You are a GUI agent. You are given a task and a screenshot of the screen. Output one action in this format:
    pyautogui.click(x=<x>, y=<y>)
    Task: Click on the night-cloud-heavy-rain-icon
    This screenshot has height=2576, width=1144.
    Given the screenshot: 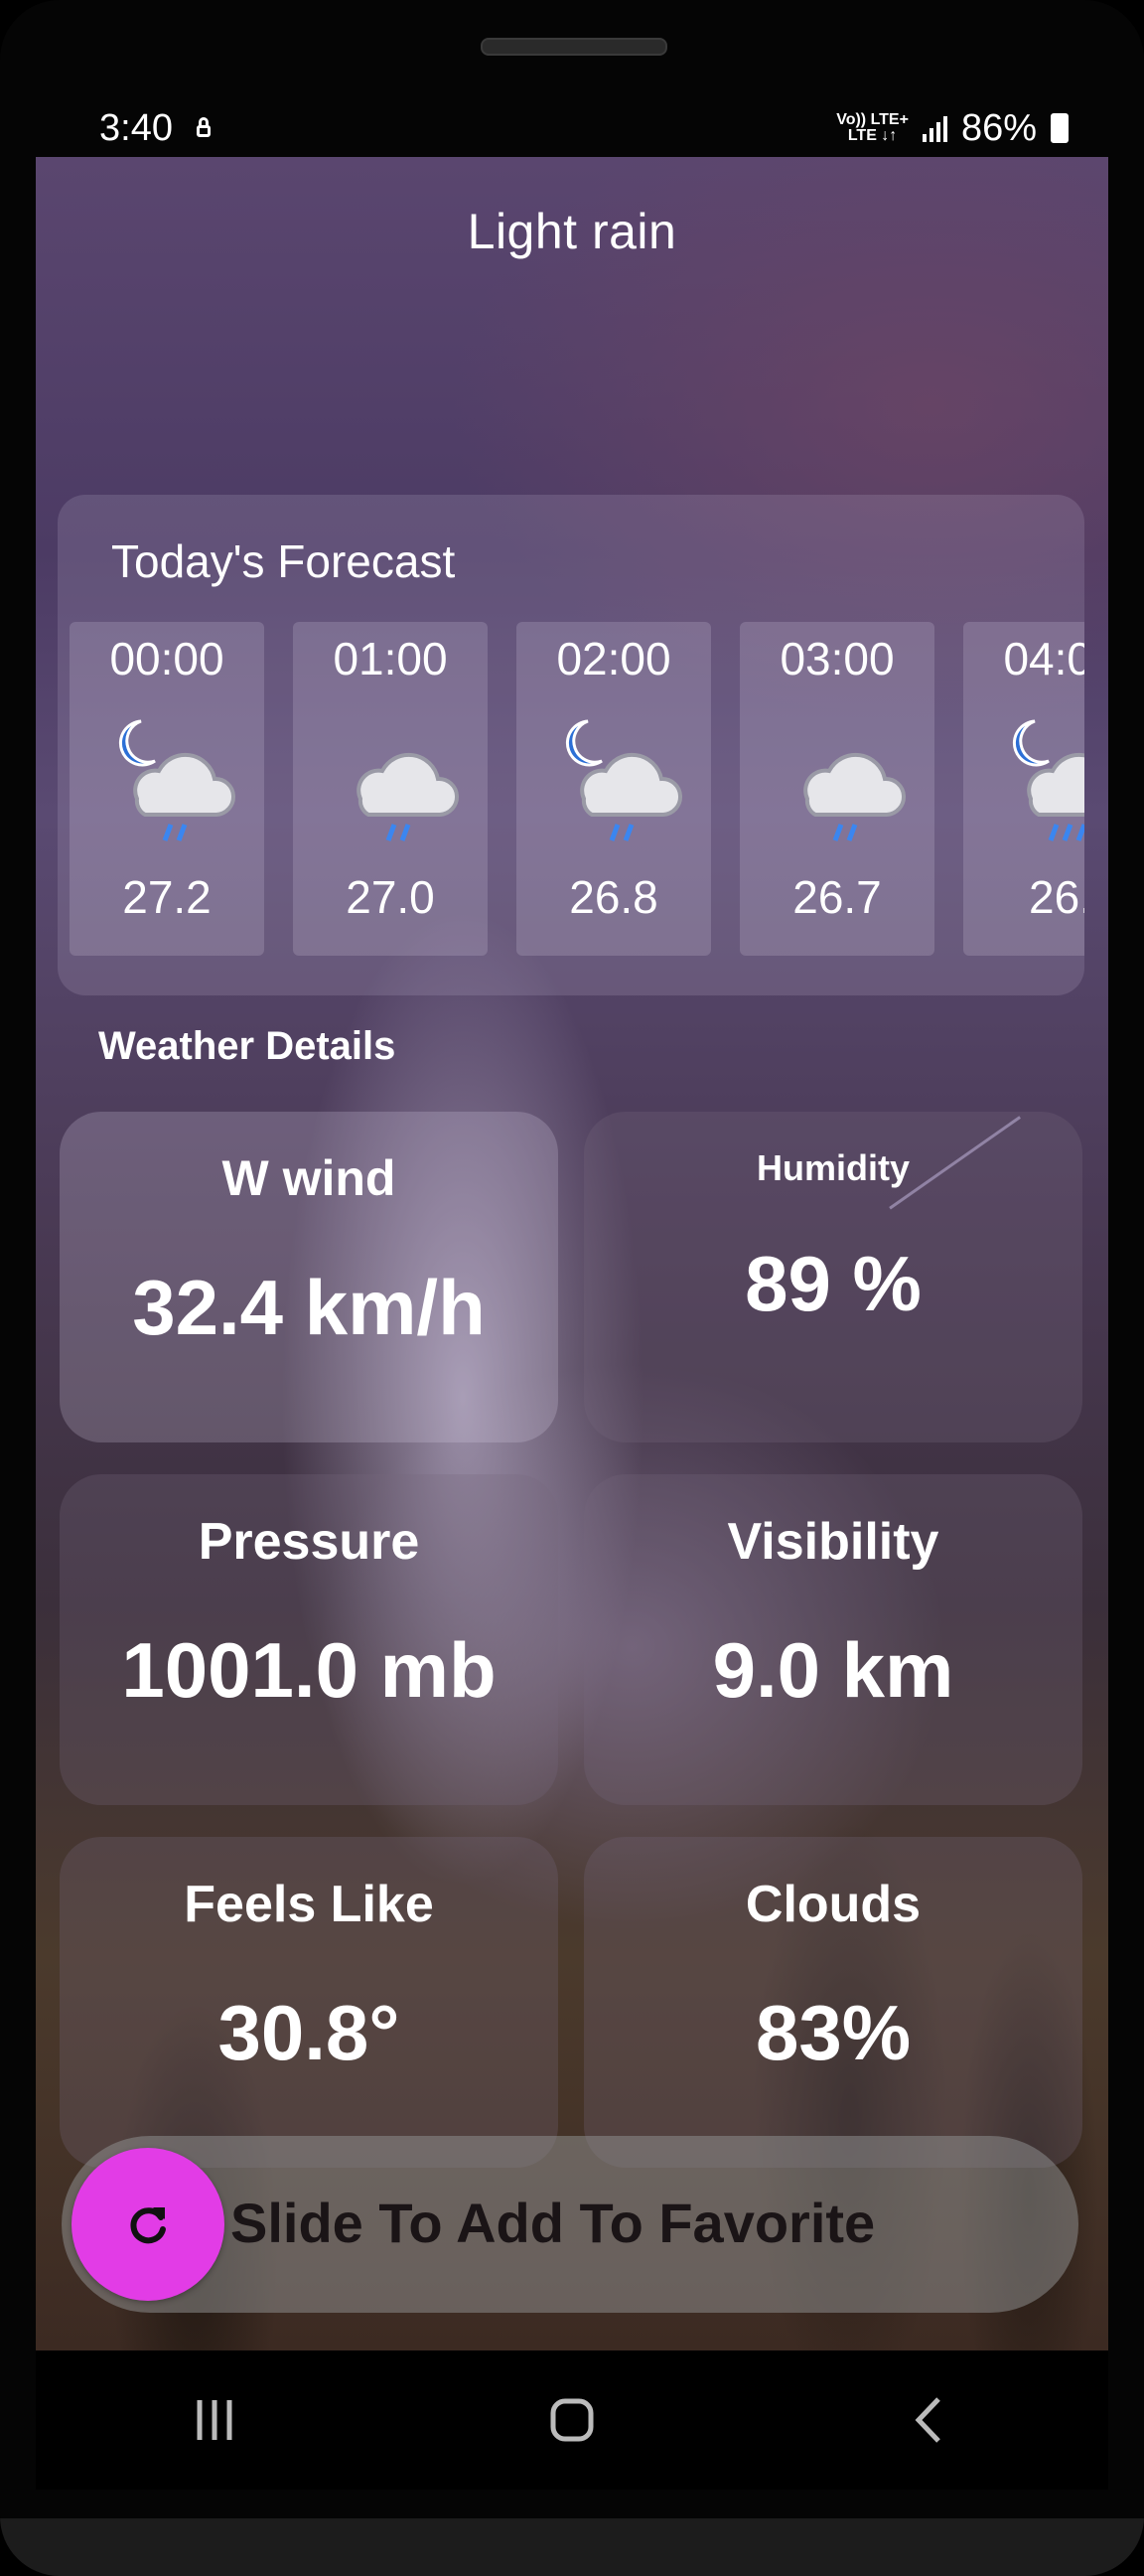 What is the action you would take?
    pyautogui.click(x=1048, y=780)
    